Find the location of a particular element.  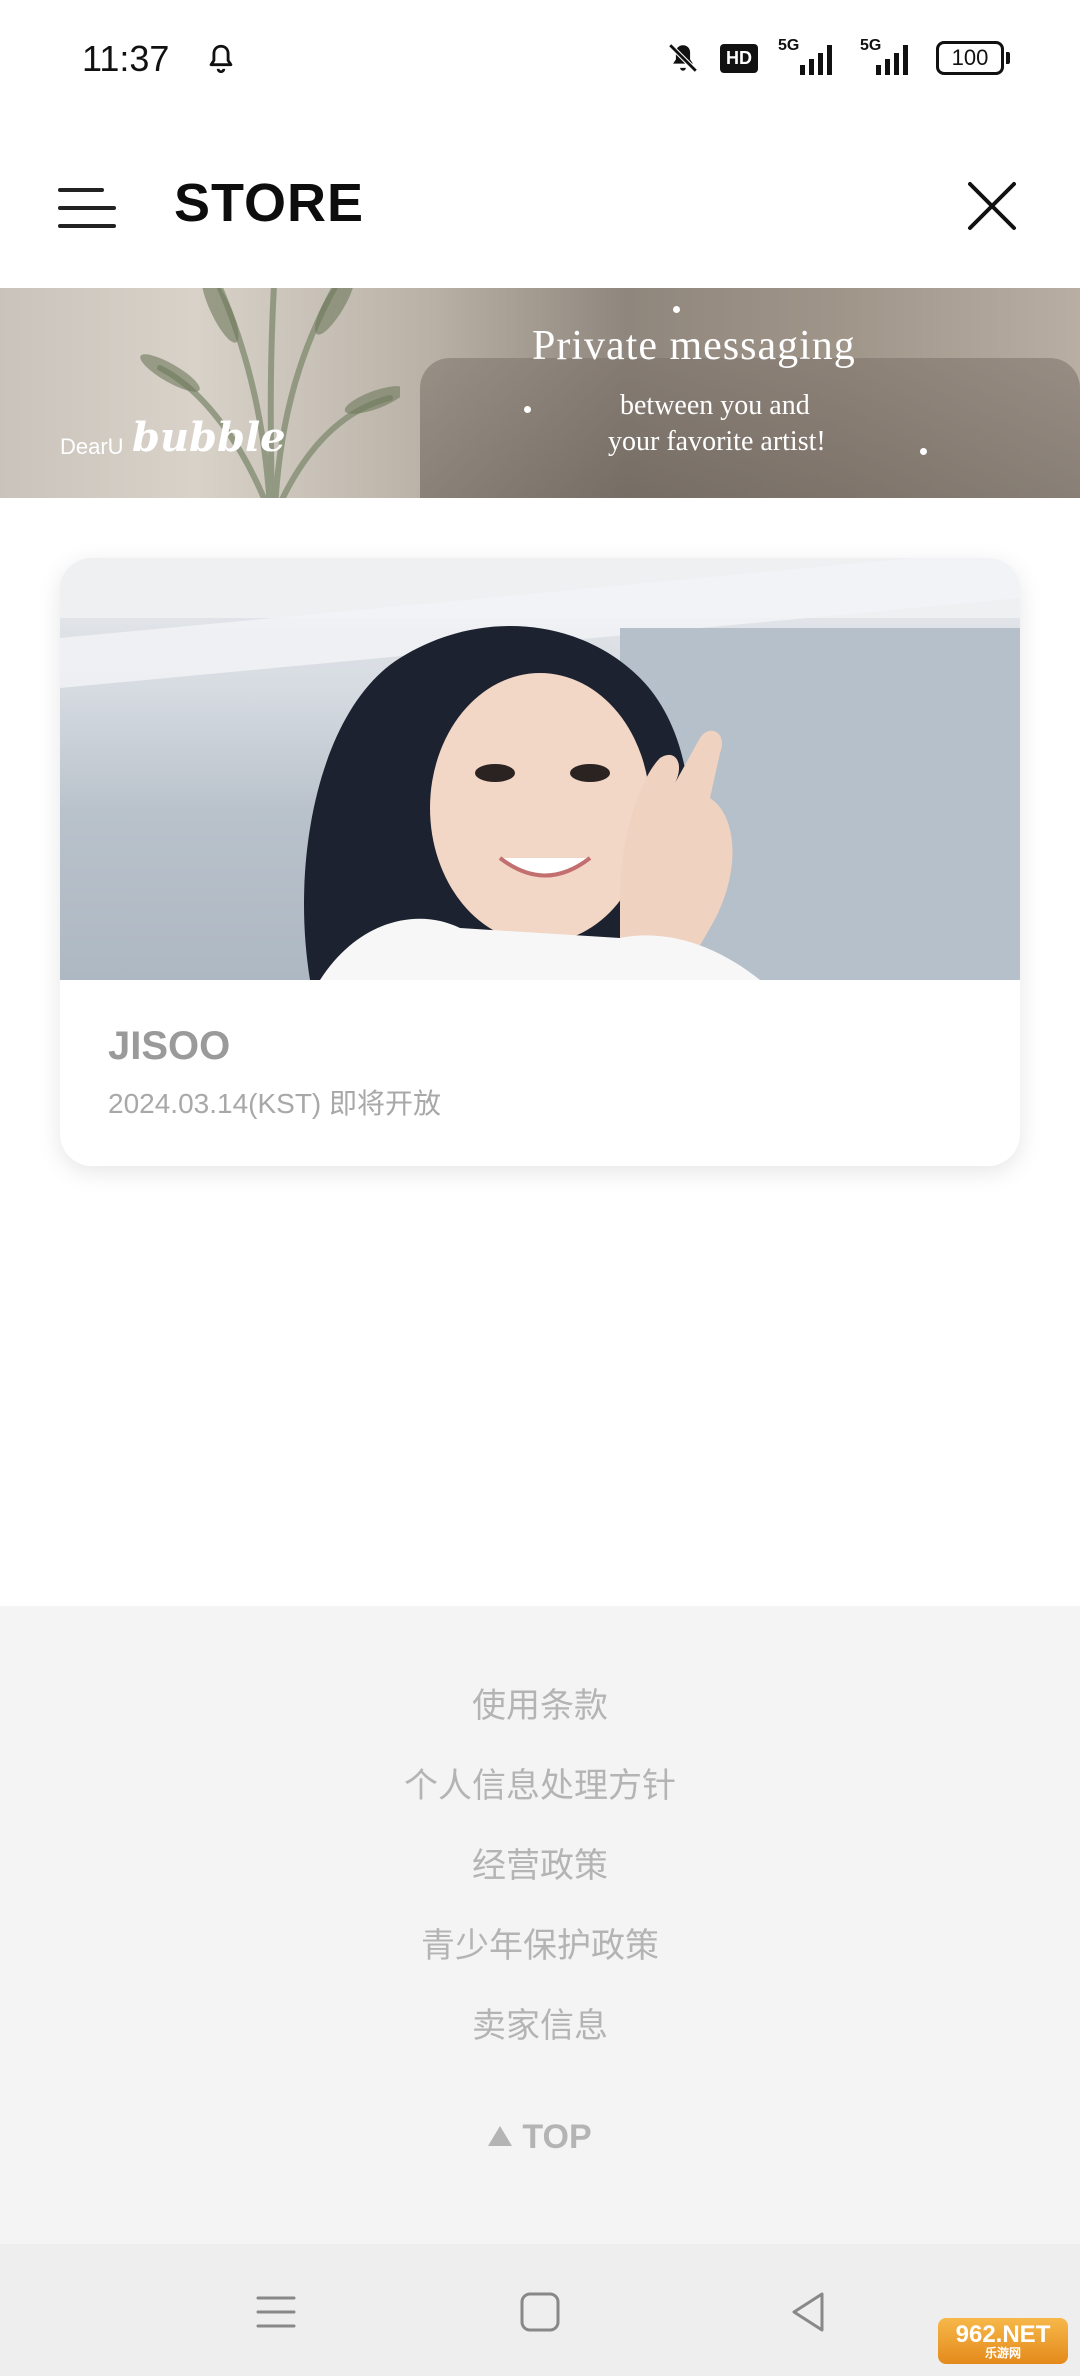

top-label: TOP is located at coordinates (557, 2137).